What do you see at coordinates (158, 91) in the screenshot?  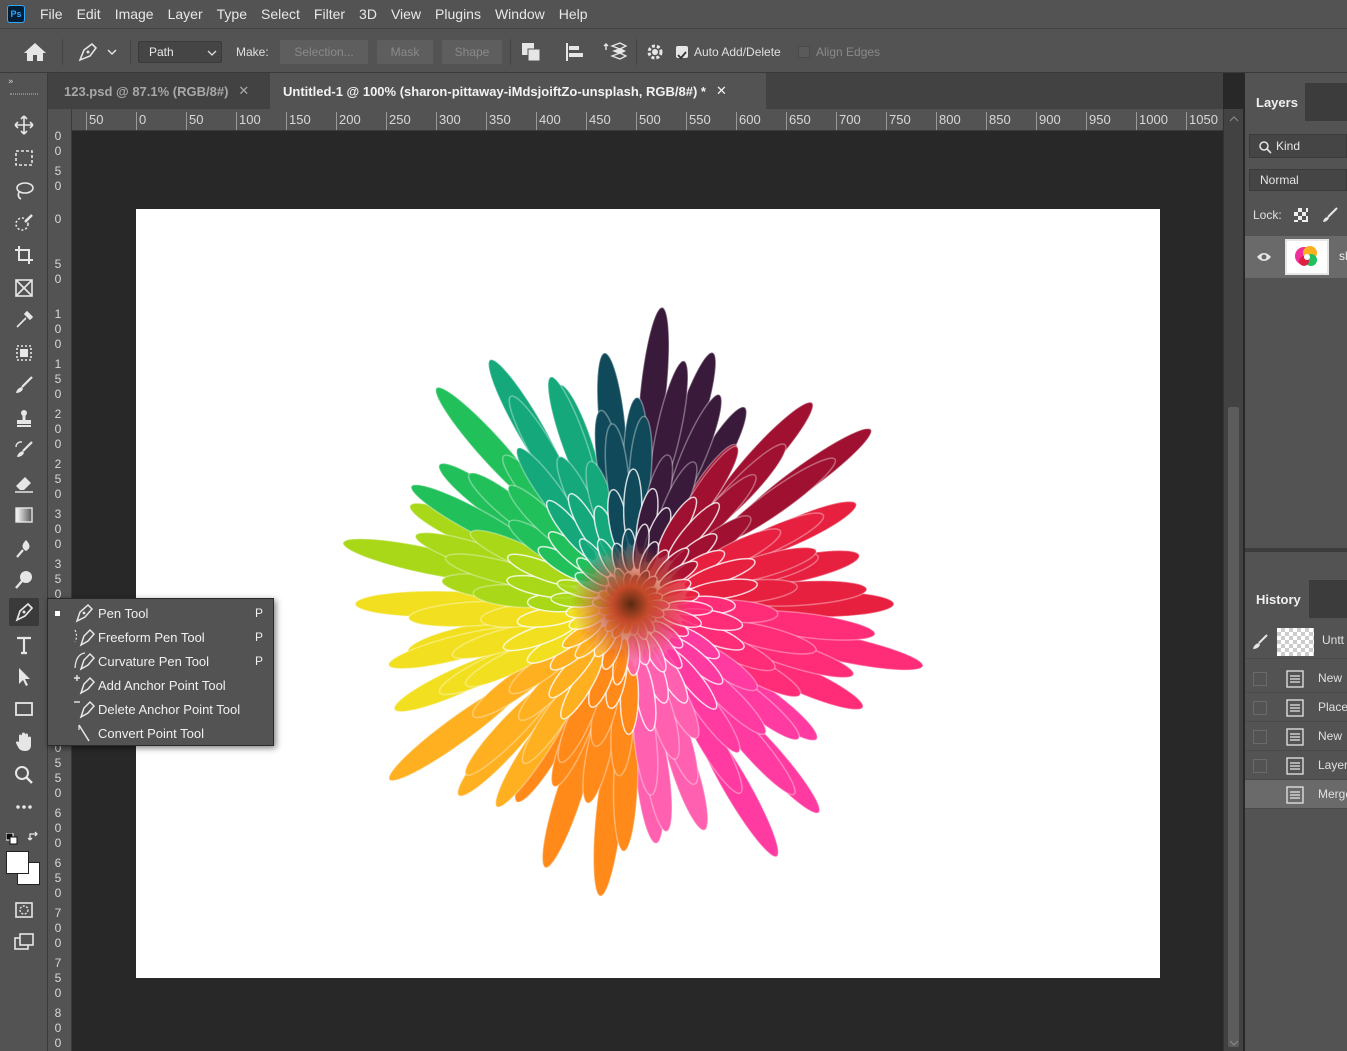 I see `tab-123-psd: 123.psd @ 87.1% (RGB/8#) ✕` at bounding box center [158, 91].